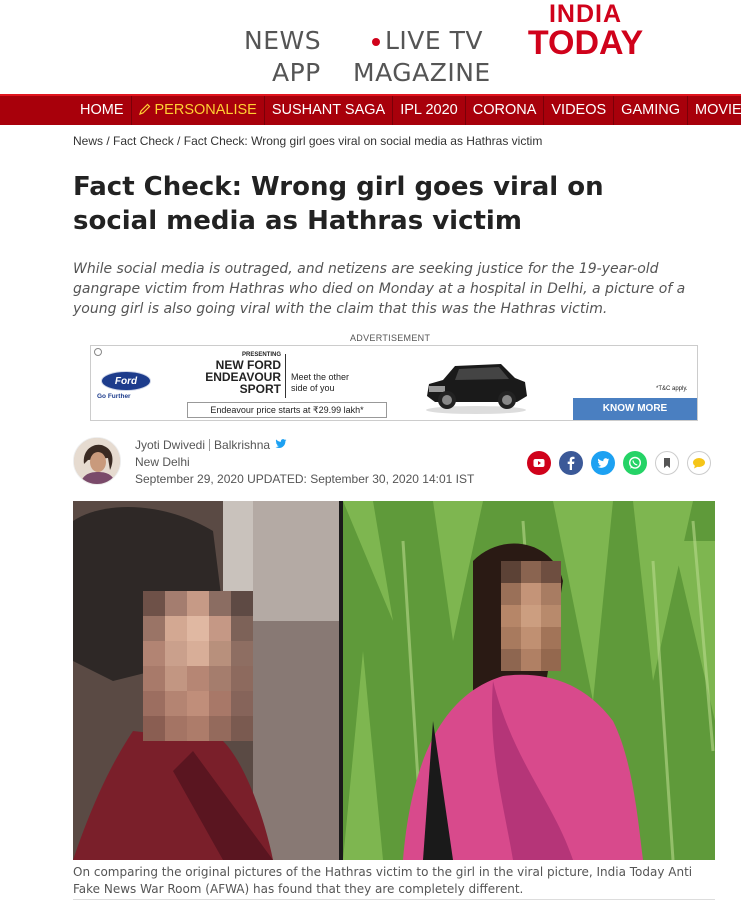 This screenshot has height=904, width=741. What do you see at coordinates (296, 72) in the screenshot?
I see `header-link-app: APP` at bounding box center [296, 72].